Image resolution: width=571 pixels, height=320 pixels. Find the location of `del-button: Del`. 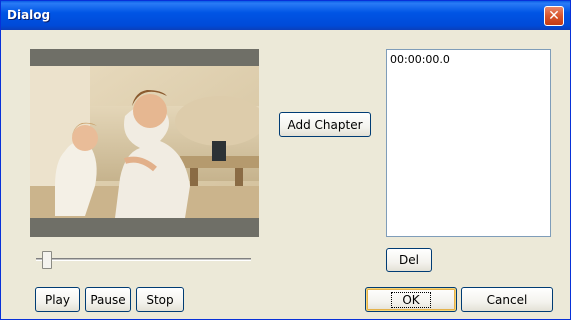

del-button: Del is located at coordinates (409, 260).